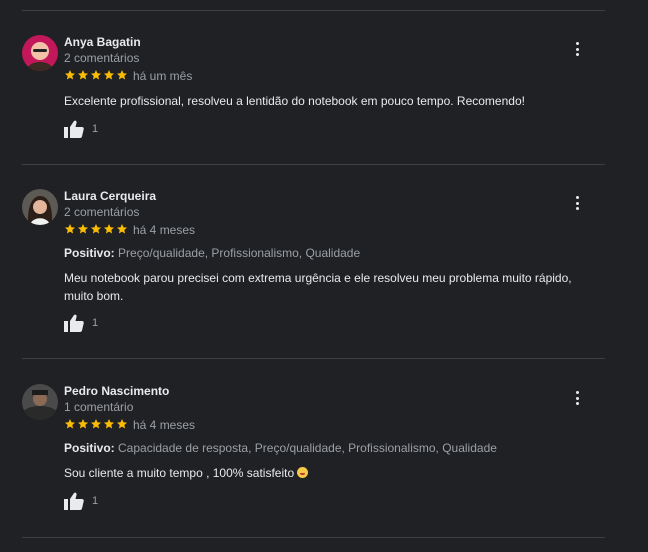 This screenshot has width=648, height=552. Describe the element at coordinates (99, 407) in the screenshot. I see `reviewer-comment-count: 1 comentário` at that location.